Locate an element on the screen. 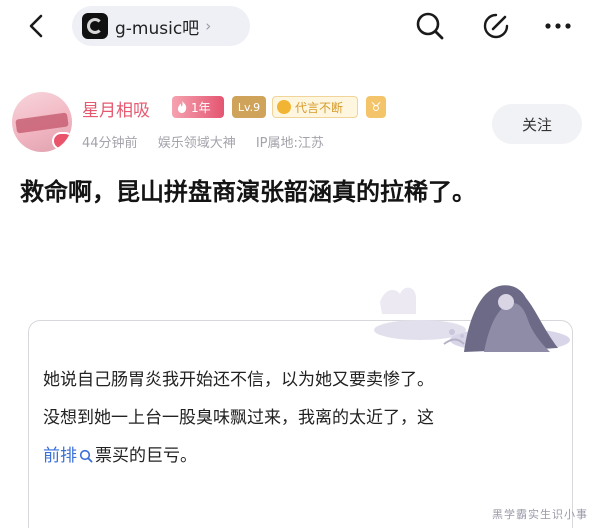  flame-icon is located at coordinates (182, 107).